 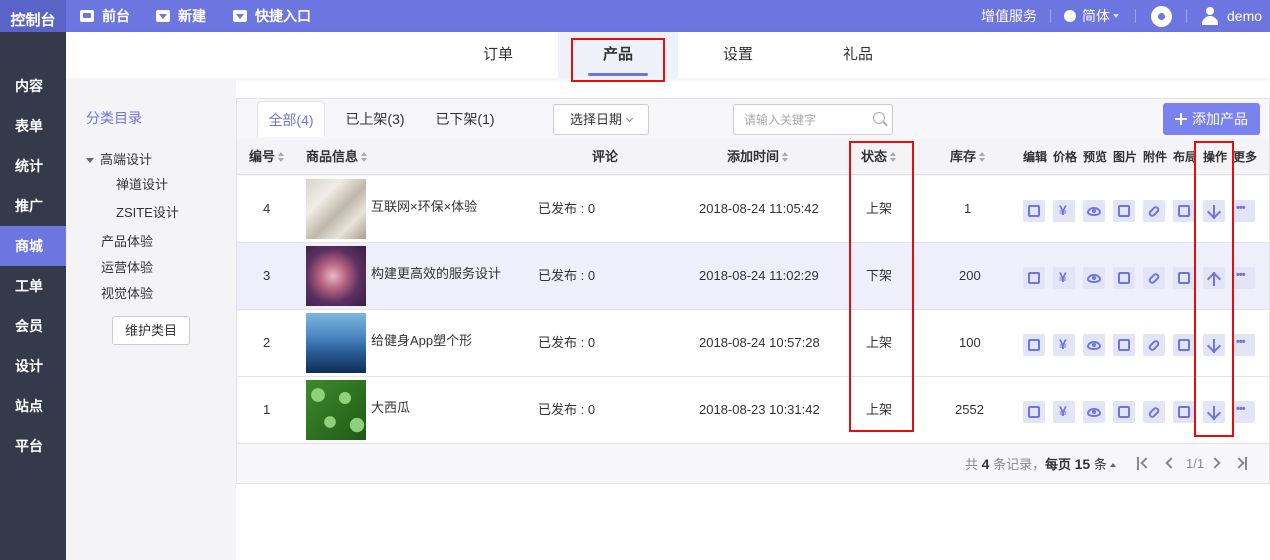 I want to click on monitor-icon, so click(x=87, y=16).